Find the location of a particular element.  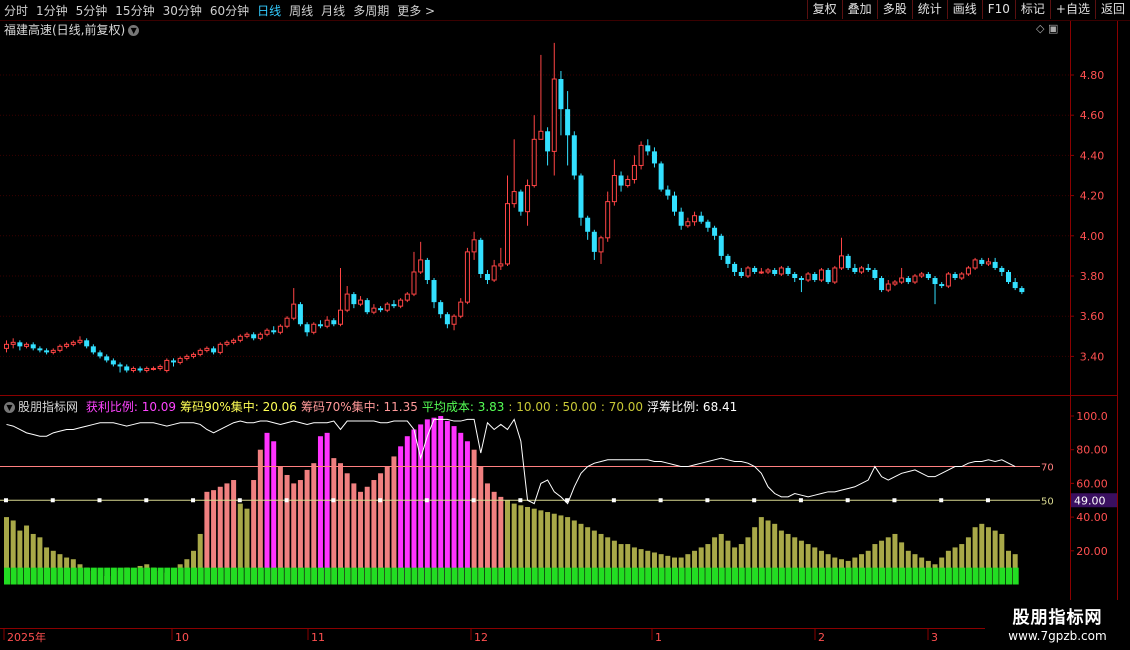

diamond-icon: ◇ is located at coordinates (1040, 28).